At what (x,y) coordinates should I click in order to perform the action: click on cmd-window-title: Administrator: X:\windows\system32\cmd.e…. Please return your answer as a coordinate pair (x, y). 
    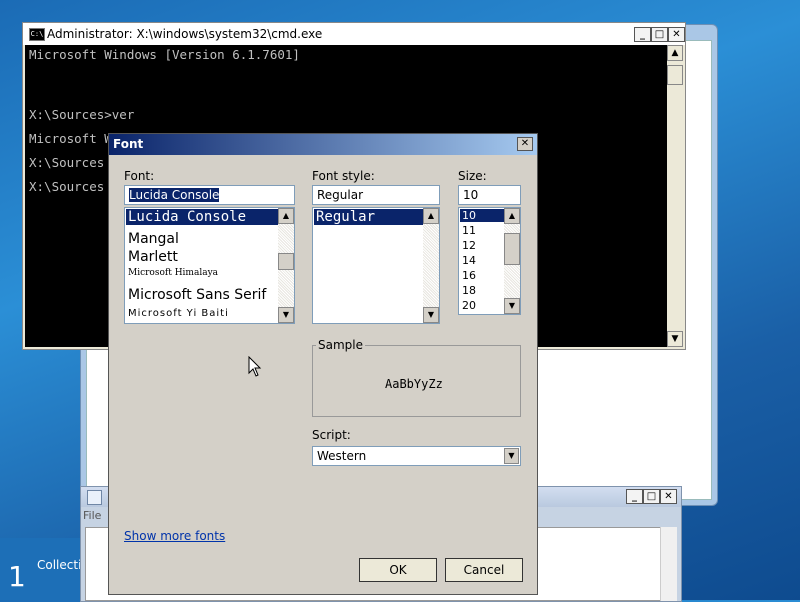
    Looking at the image, I should click on (185, 34).